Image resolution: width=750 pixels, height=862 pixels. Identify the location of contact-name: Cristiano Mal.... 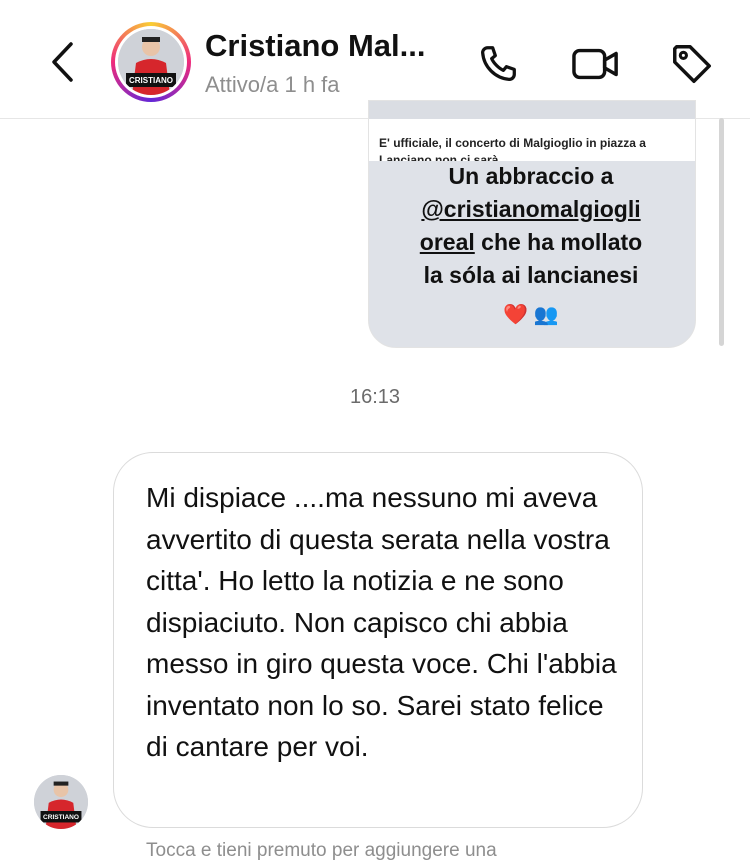
(315, 46).